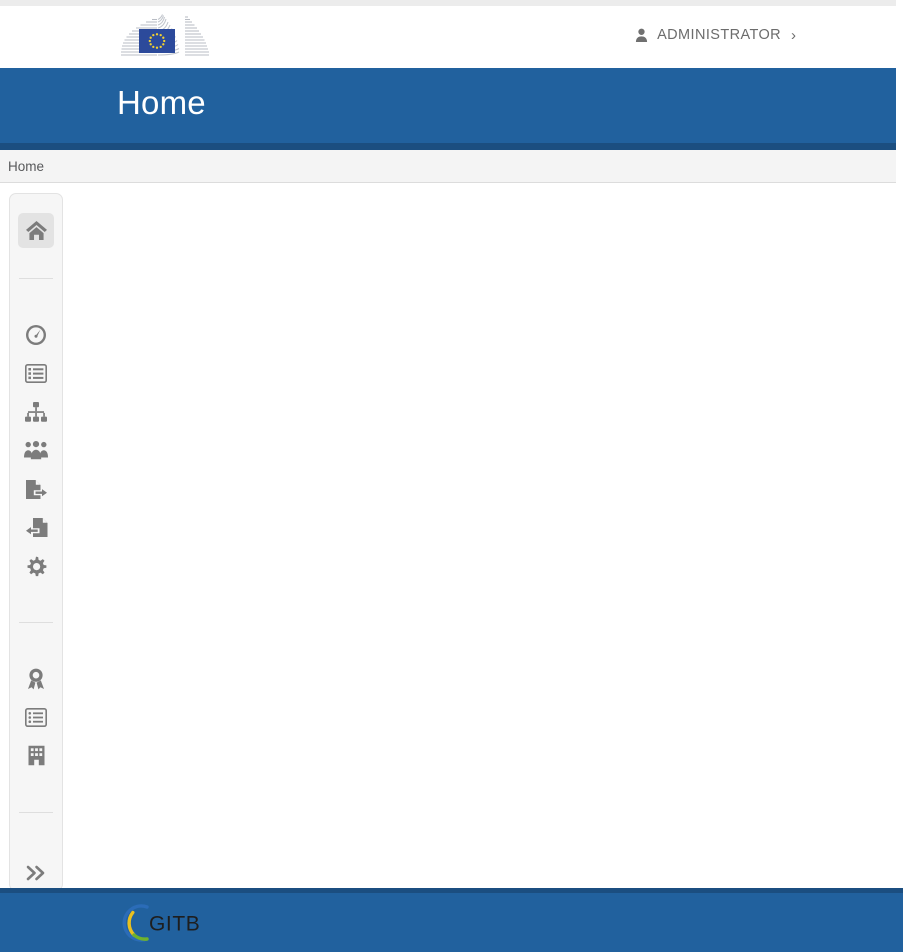 The width and height of the screenshot is (903, 952). I want to click on home-icon, so click(36, 231).